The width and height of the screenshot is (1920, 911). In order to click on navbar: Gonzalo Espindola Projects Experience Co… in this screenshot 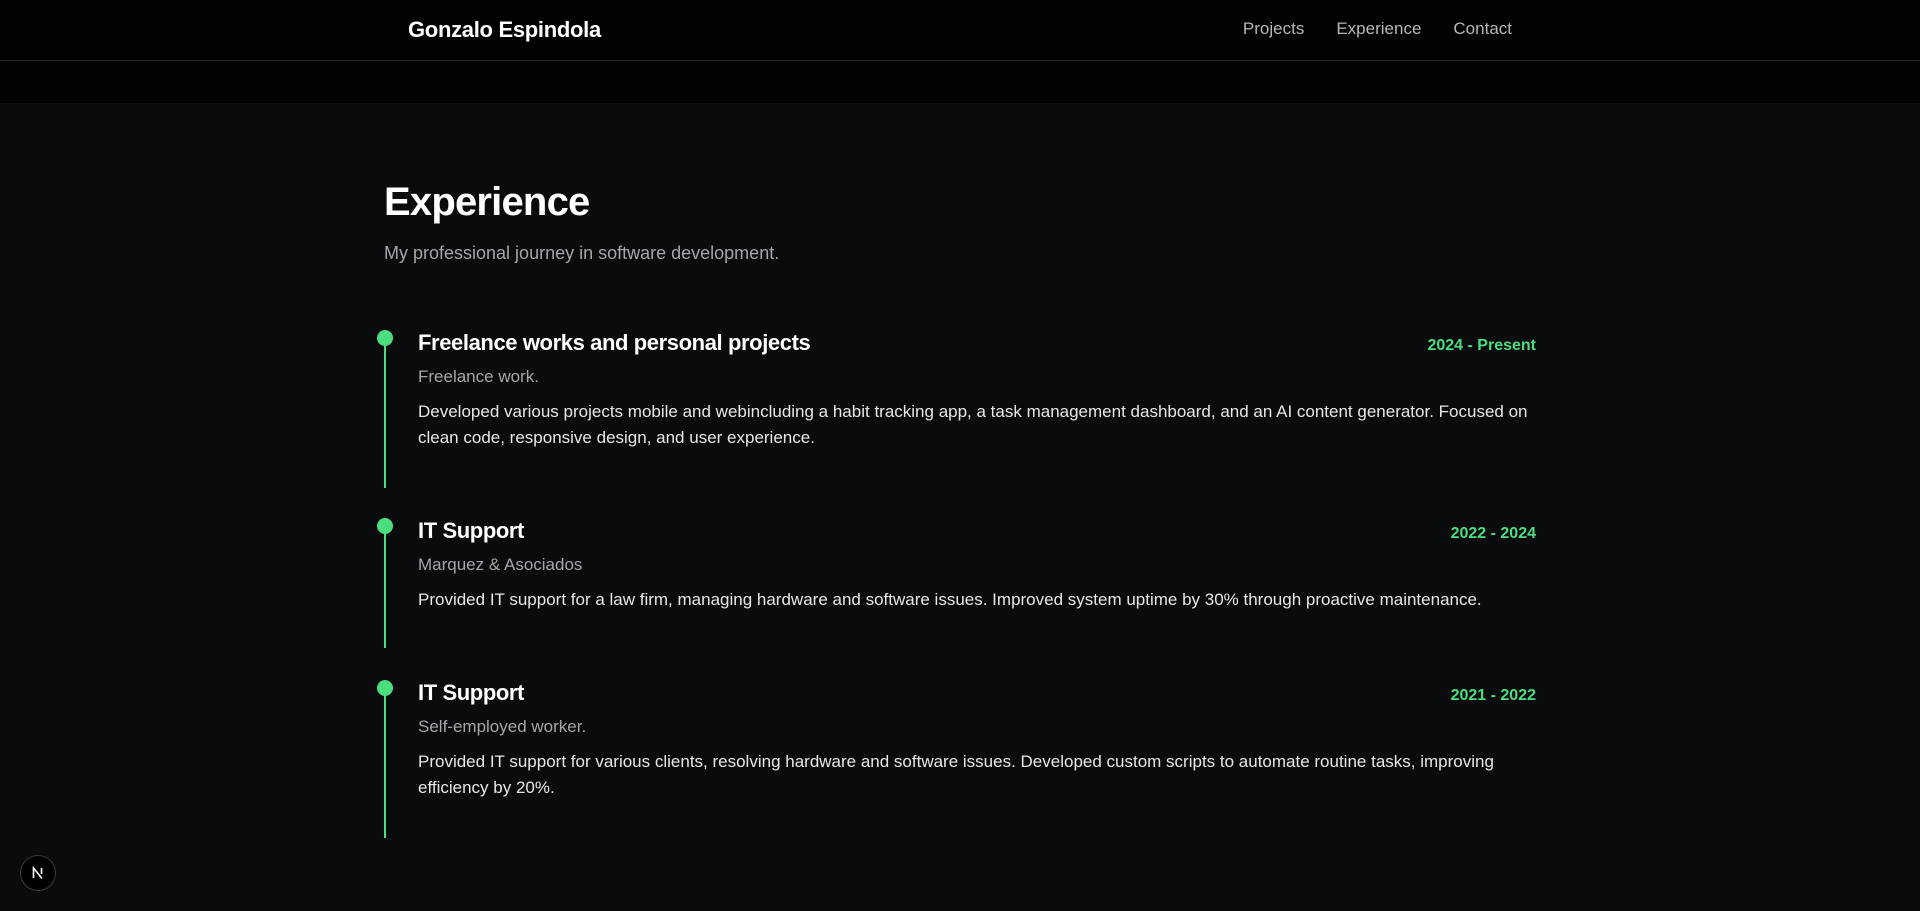, I will do `click(960, 30)`.